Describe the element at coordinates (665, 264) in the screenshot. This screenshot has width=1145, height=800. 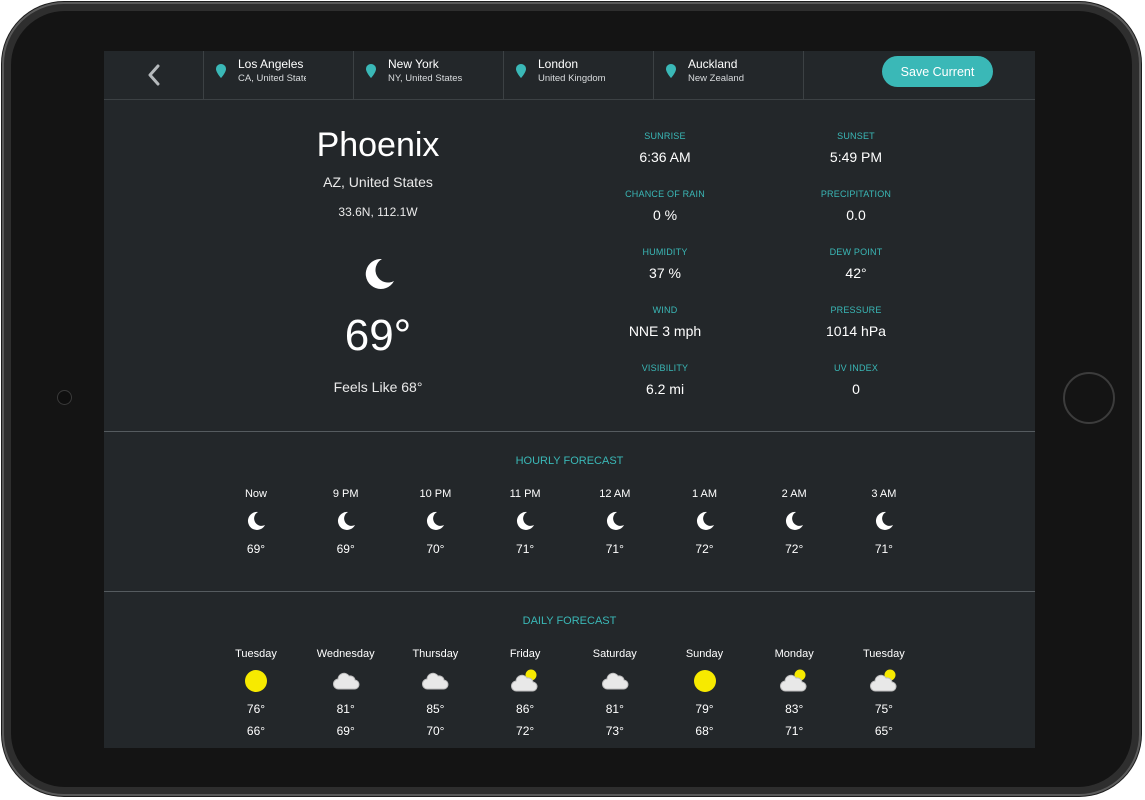
I see `stat-humidity: HUMIDITY 37 %` at that location.